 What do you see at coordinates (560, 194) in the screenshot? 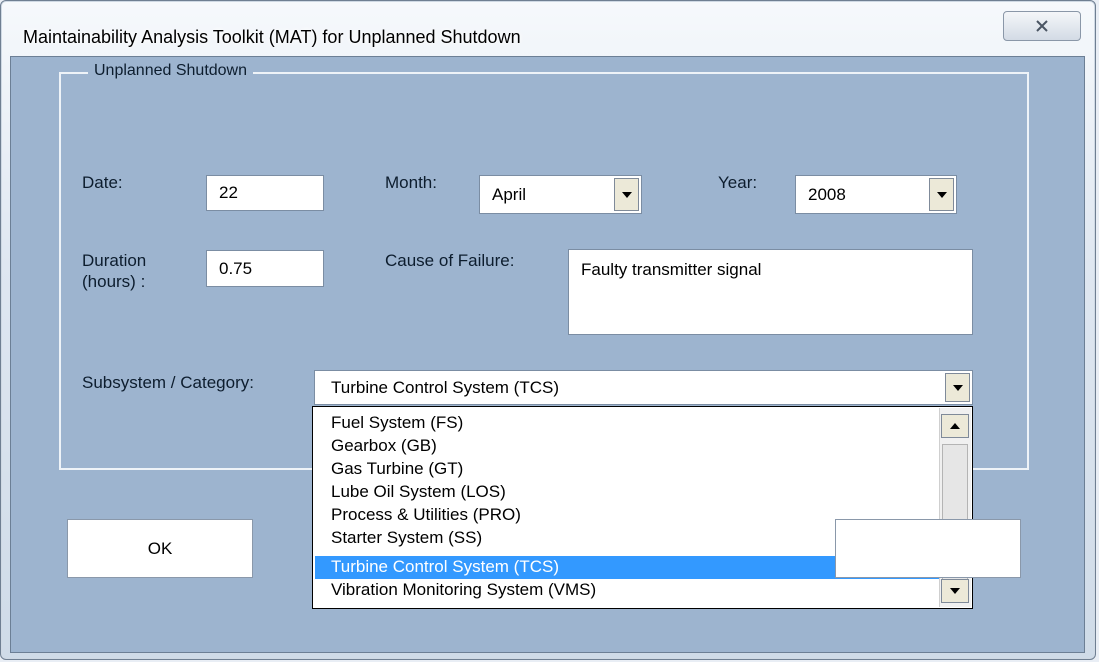
I see `month-select: April` at bounding box center [560, 194].